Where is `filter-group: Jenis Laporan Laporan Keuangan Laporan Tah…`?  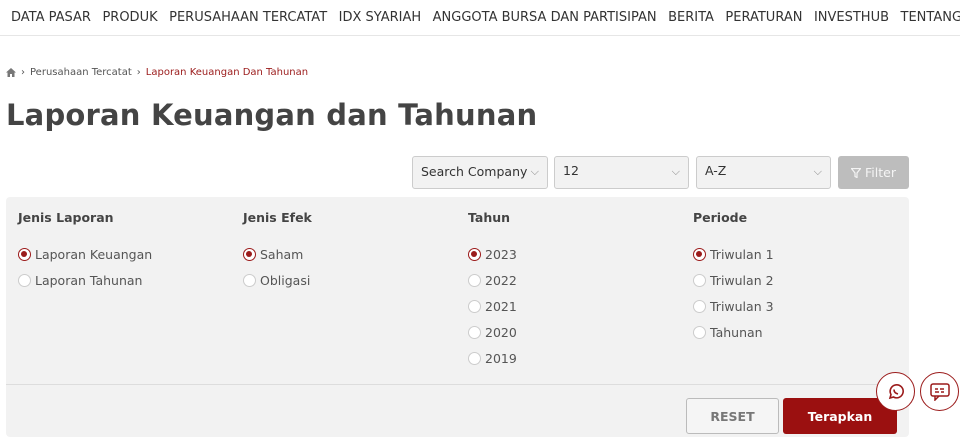
filter-group: Jenis Laporan Laporan Keuangan Laporan Tah… is located at coordinates (85, 251).